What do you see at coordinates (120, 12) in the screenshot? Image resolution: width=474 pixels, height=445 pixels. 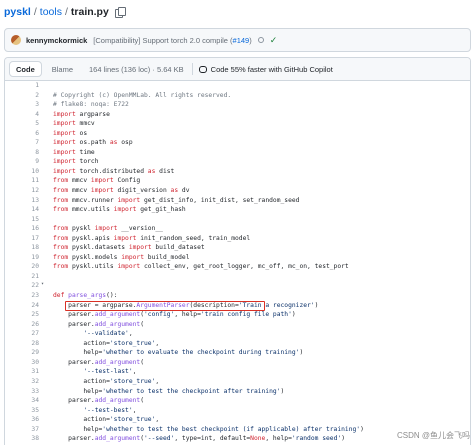 I see `copy-path-icon` at bounding box center [120, 12].